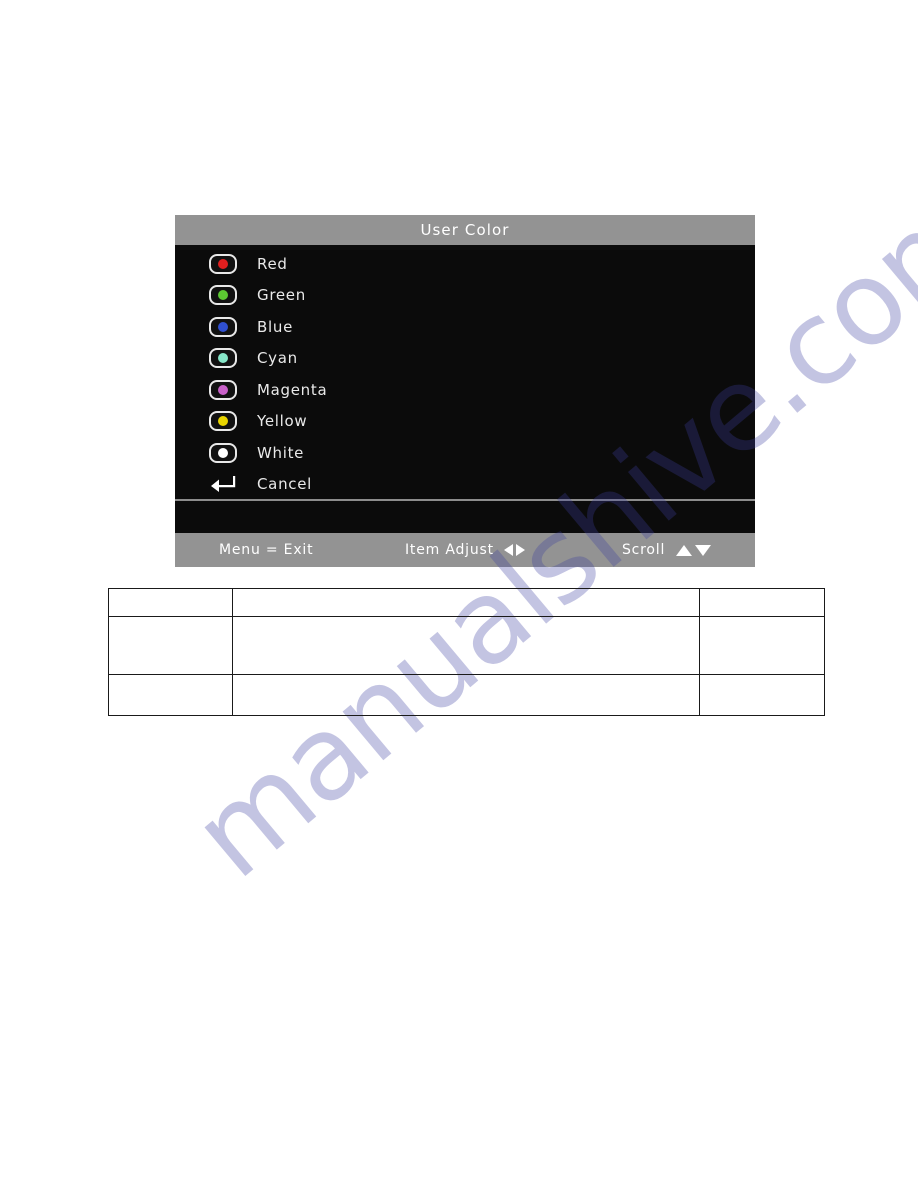 This screenshot has width=918, height=1188. I want to click on menu-item-label: Magenta, so click(292, 389).